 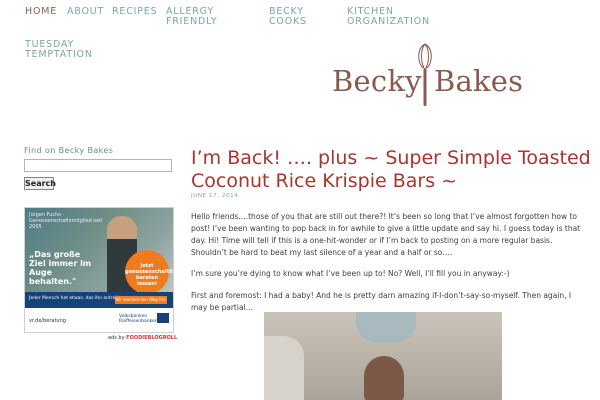 What do you see at coordinates (377, 81) in the screenshot?
I see `logo-text-left: Becky` at bounding box center [377, 81].